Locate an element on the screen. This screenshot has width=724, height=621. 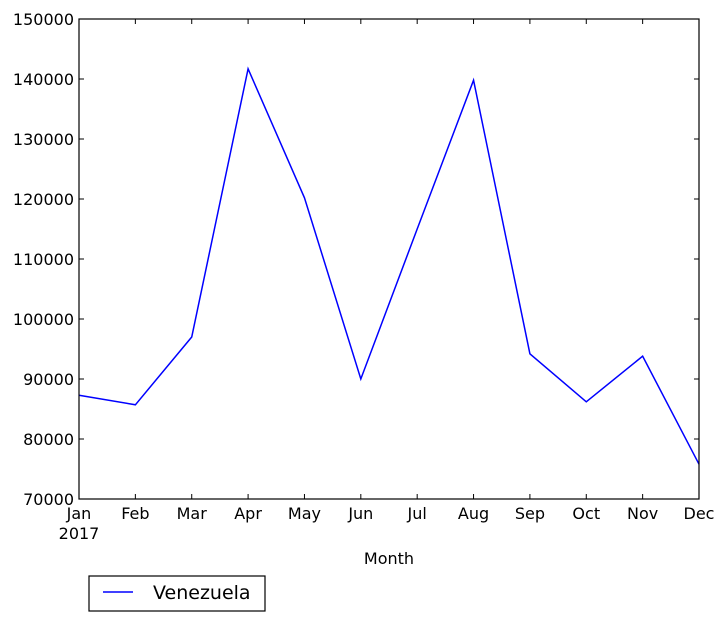
x-axis-title: Month is located at coordinates (389, 558).